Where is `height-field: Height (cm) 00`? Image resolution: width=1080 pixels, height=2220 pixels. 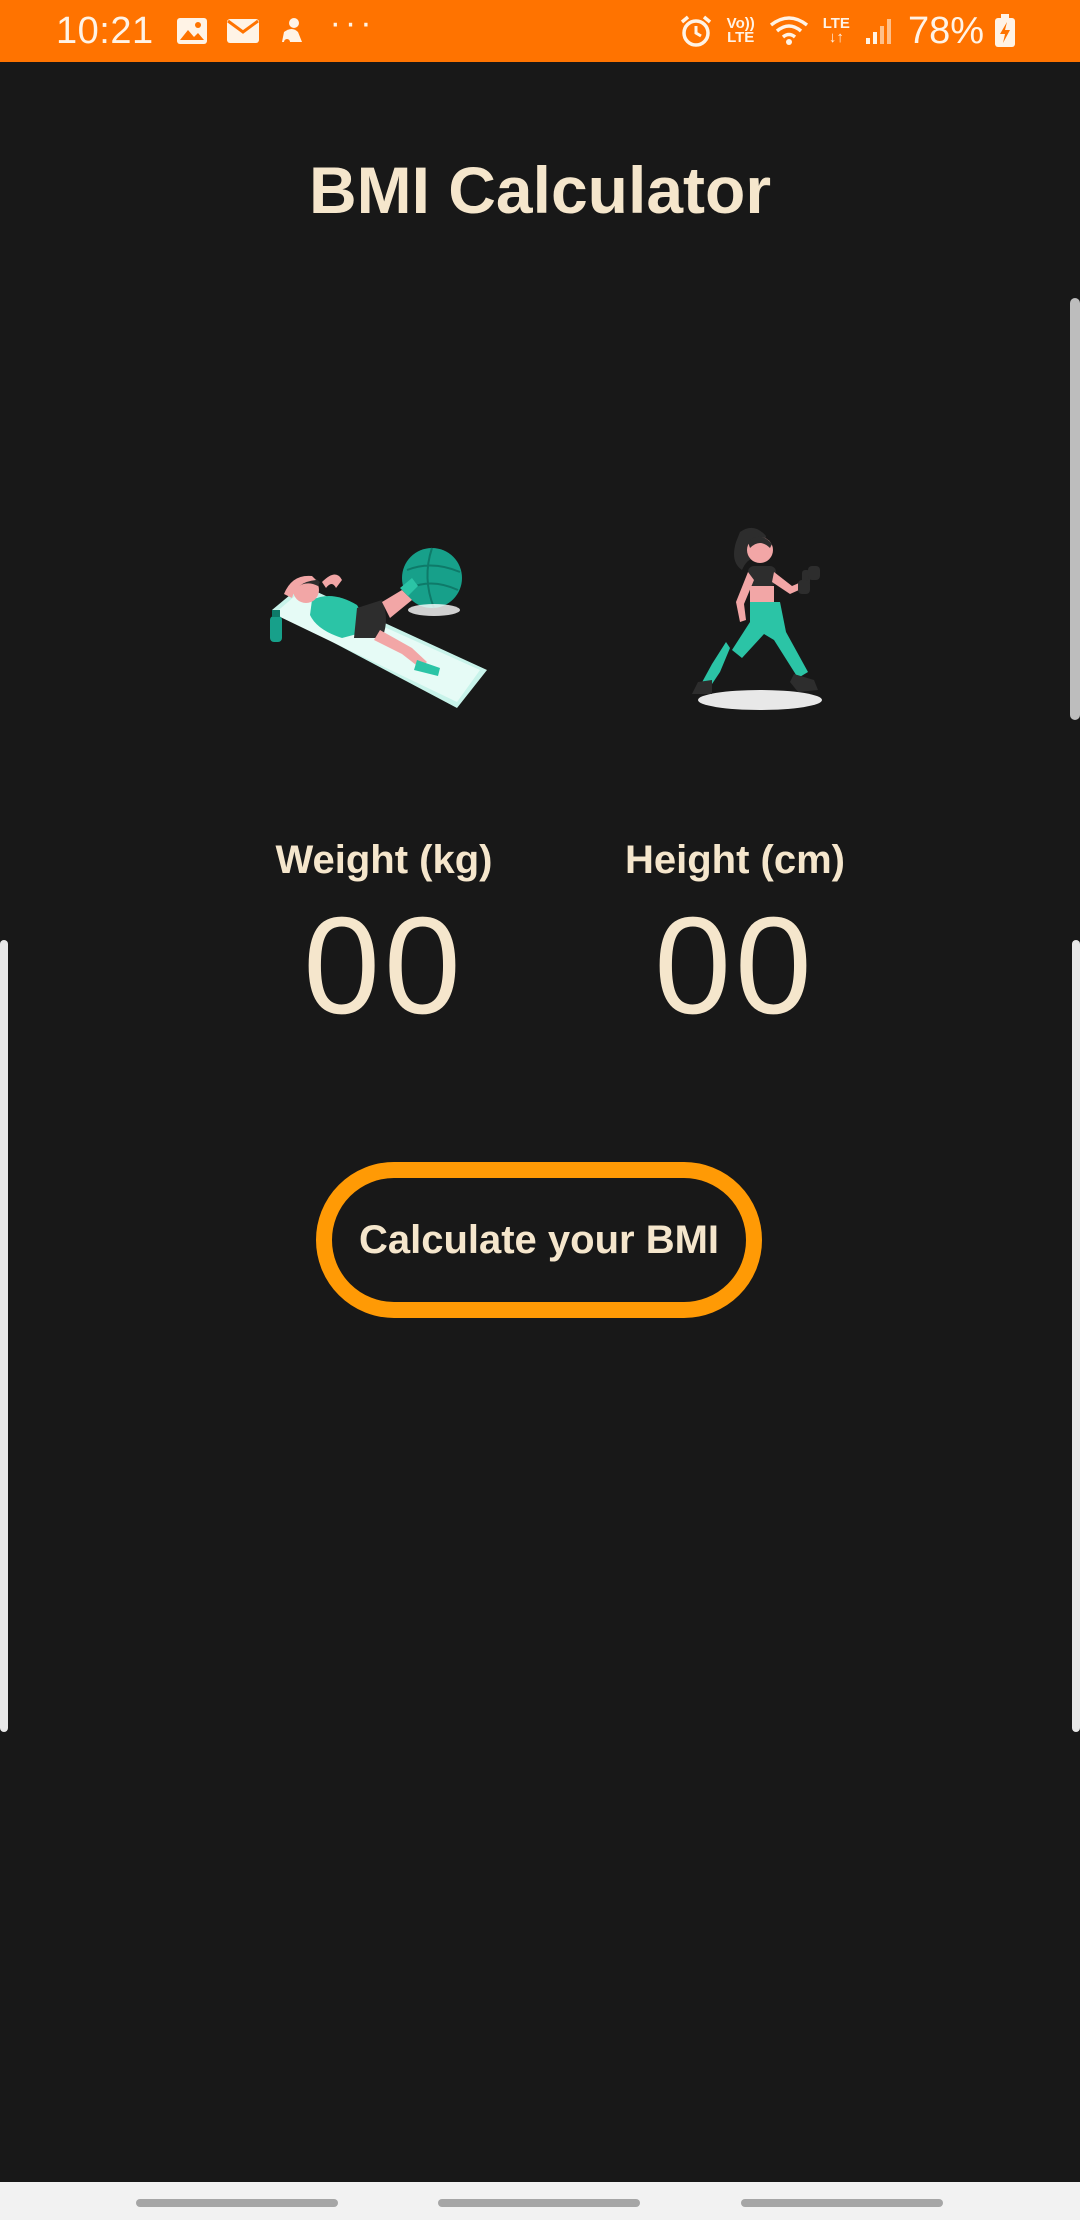 height-field: Height (cm) 00 is located at coordinates (735, 936).